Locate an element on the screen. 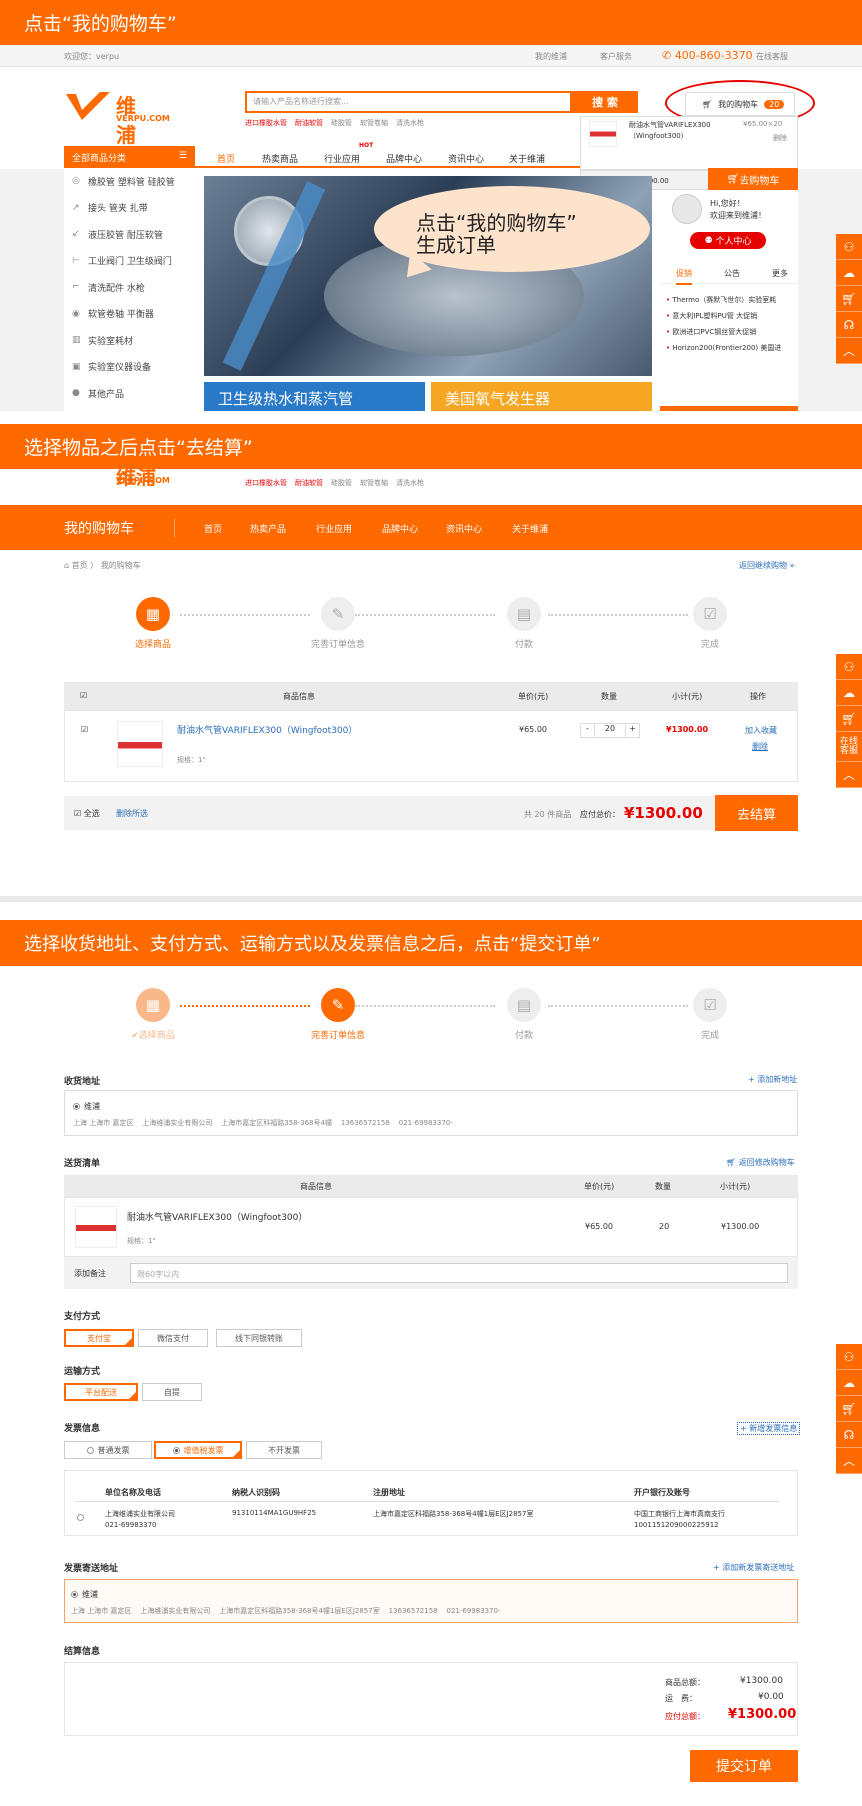 The width and height of the screenshot is (862, 1806). submit-order-button: 提交订单 is located at coordinates (744, 1766).